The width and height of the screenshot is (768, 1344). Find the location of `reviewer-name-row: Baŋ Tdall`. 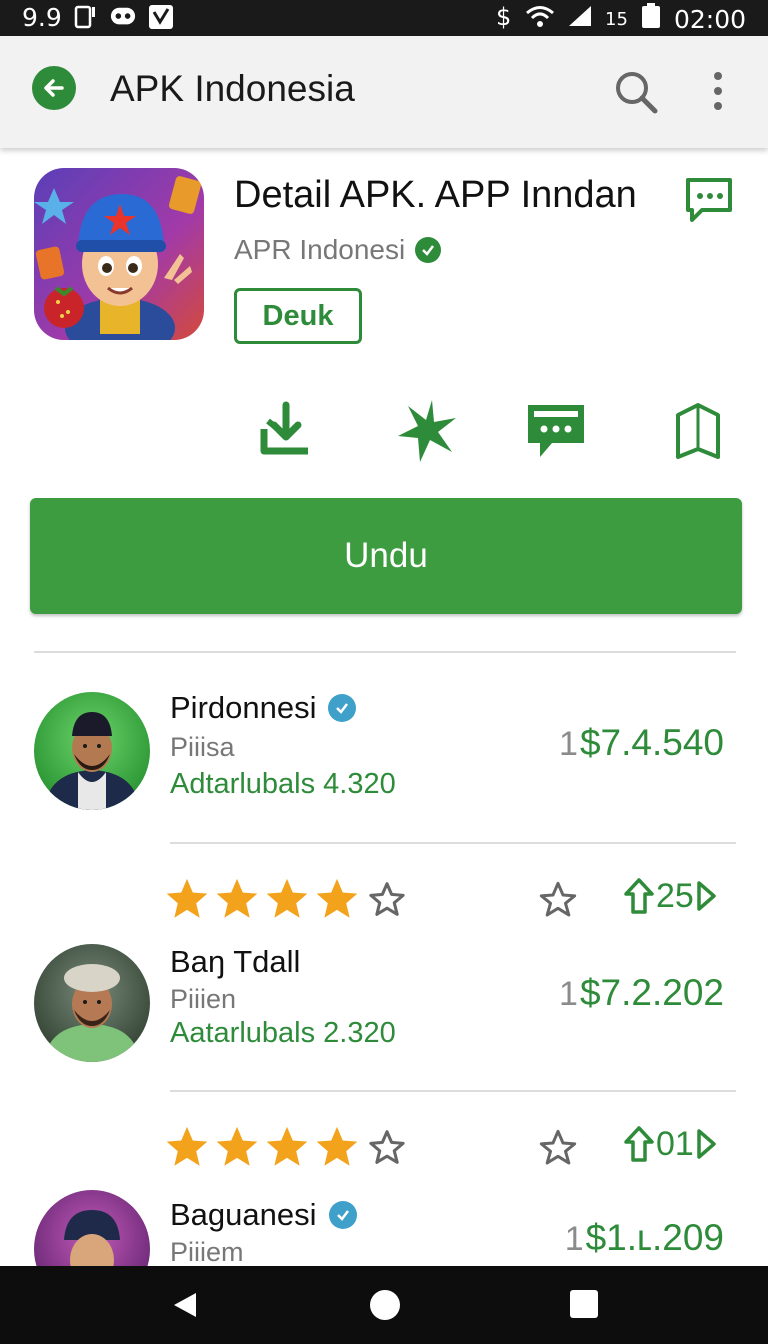

reviewer-name-row: Baŋ Tdall is located at coordinates (235, 962).